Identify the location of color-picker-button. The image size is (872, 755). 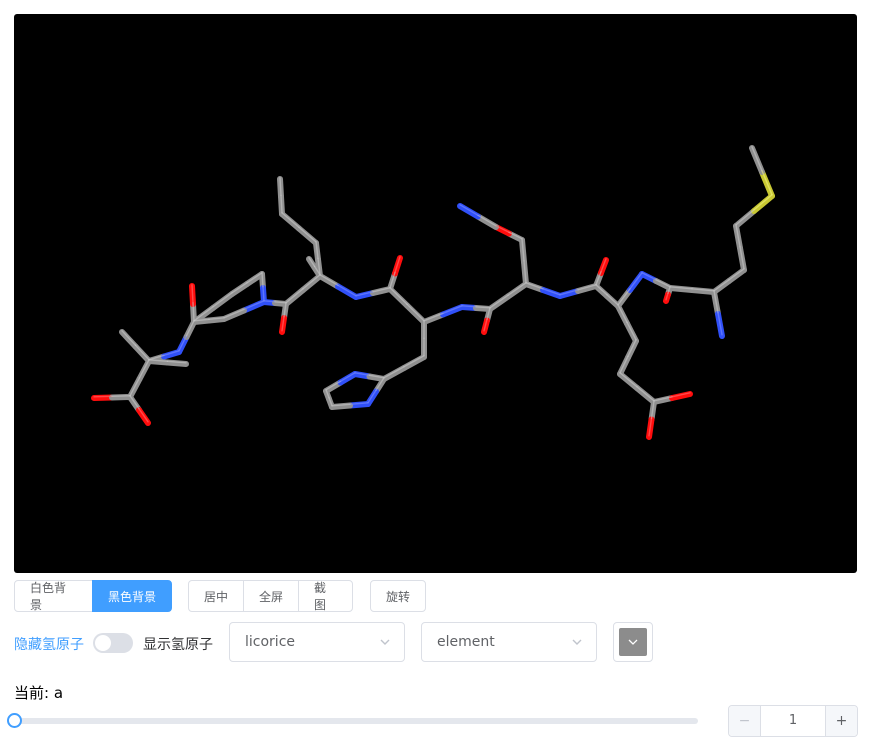
(633, 642).